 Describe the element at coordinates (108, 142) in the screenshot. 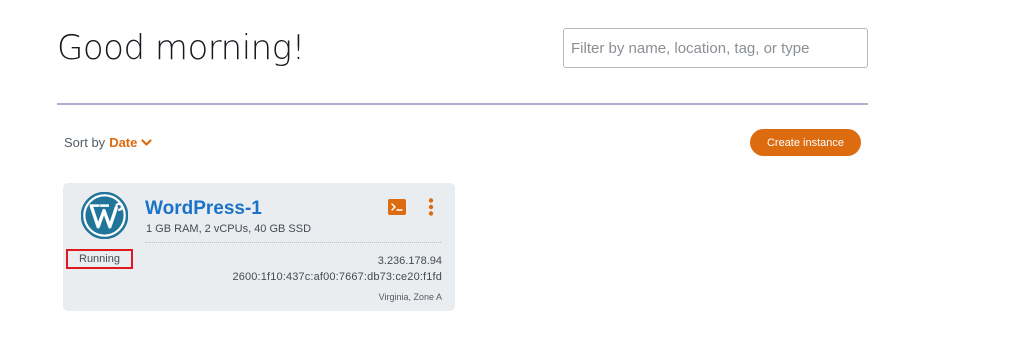

I see `sort-control: Sort by Date` at that location.